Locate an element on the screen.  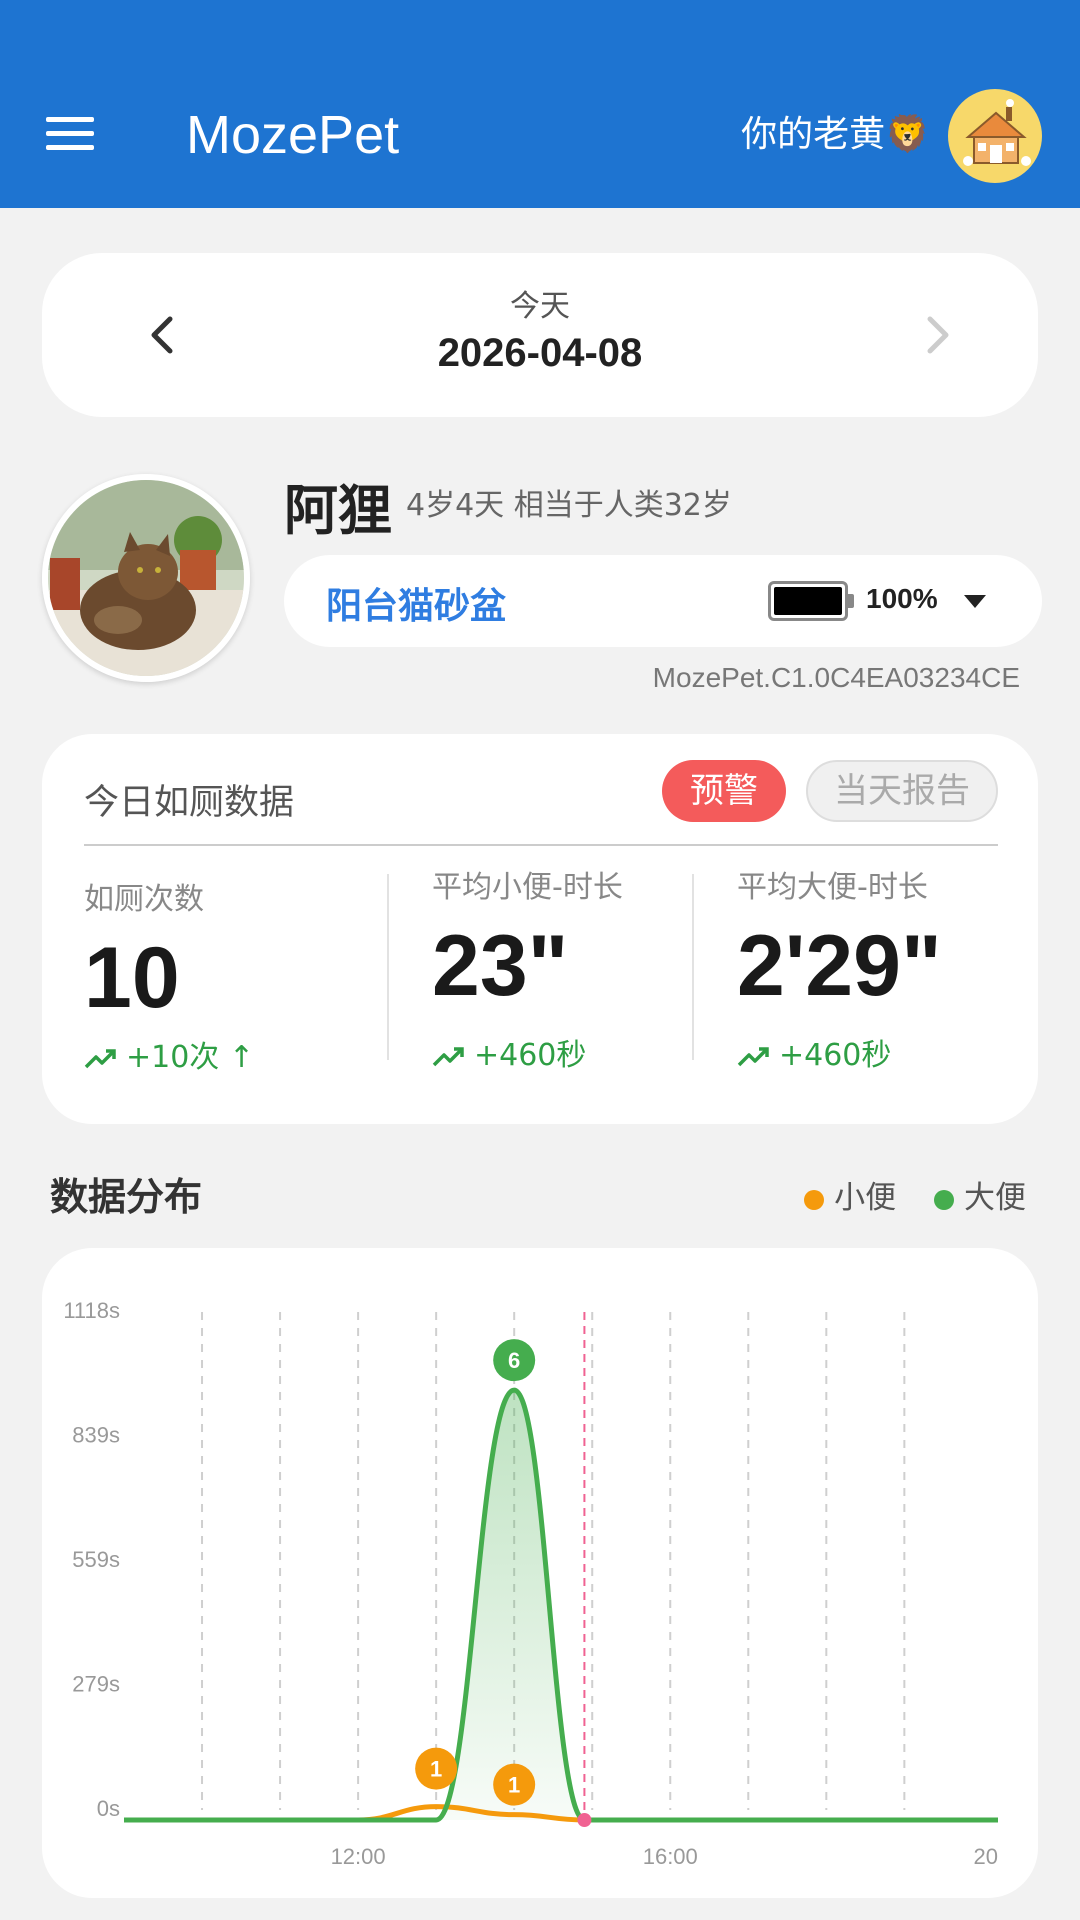
hamburger-icon is located at coordinates (70, 134).